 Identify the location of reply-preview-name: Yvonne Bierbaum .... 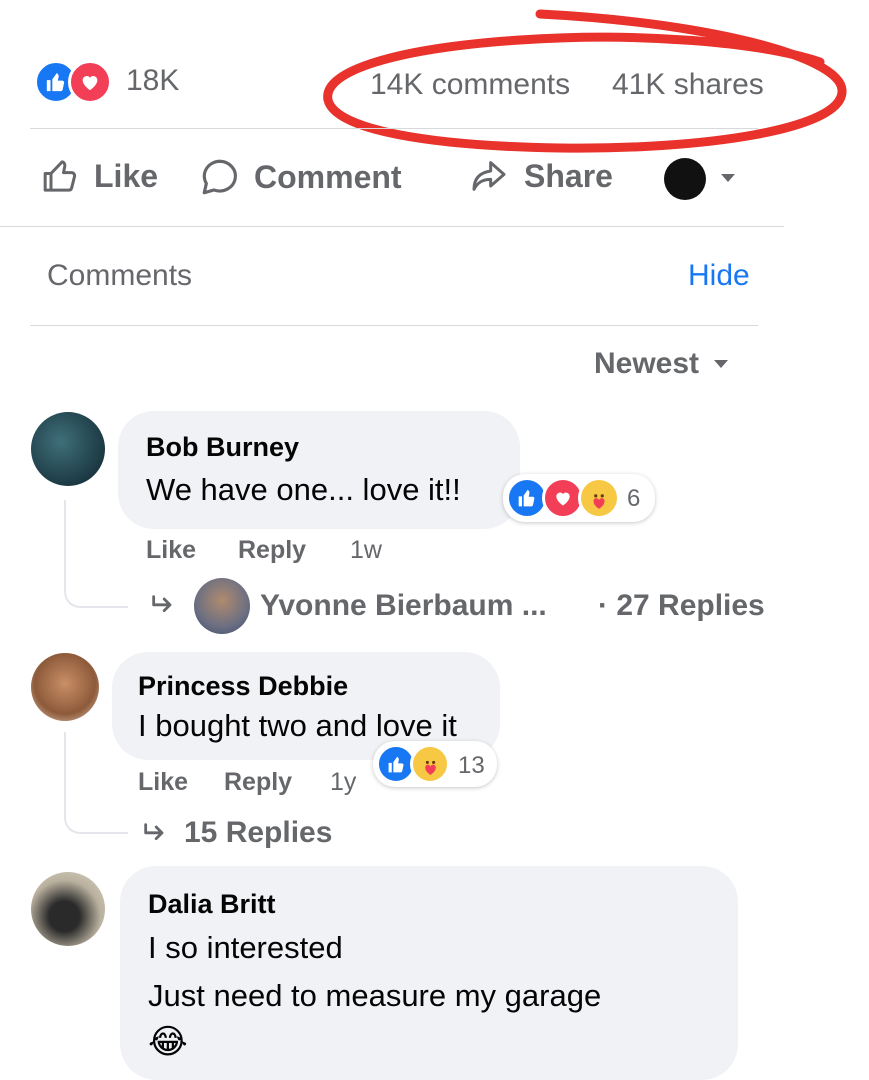
(403, 606).